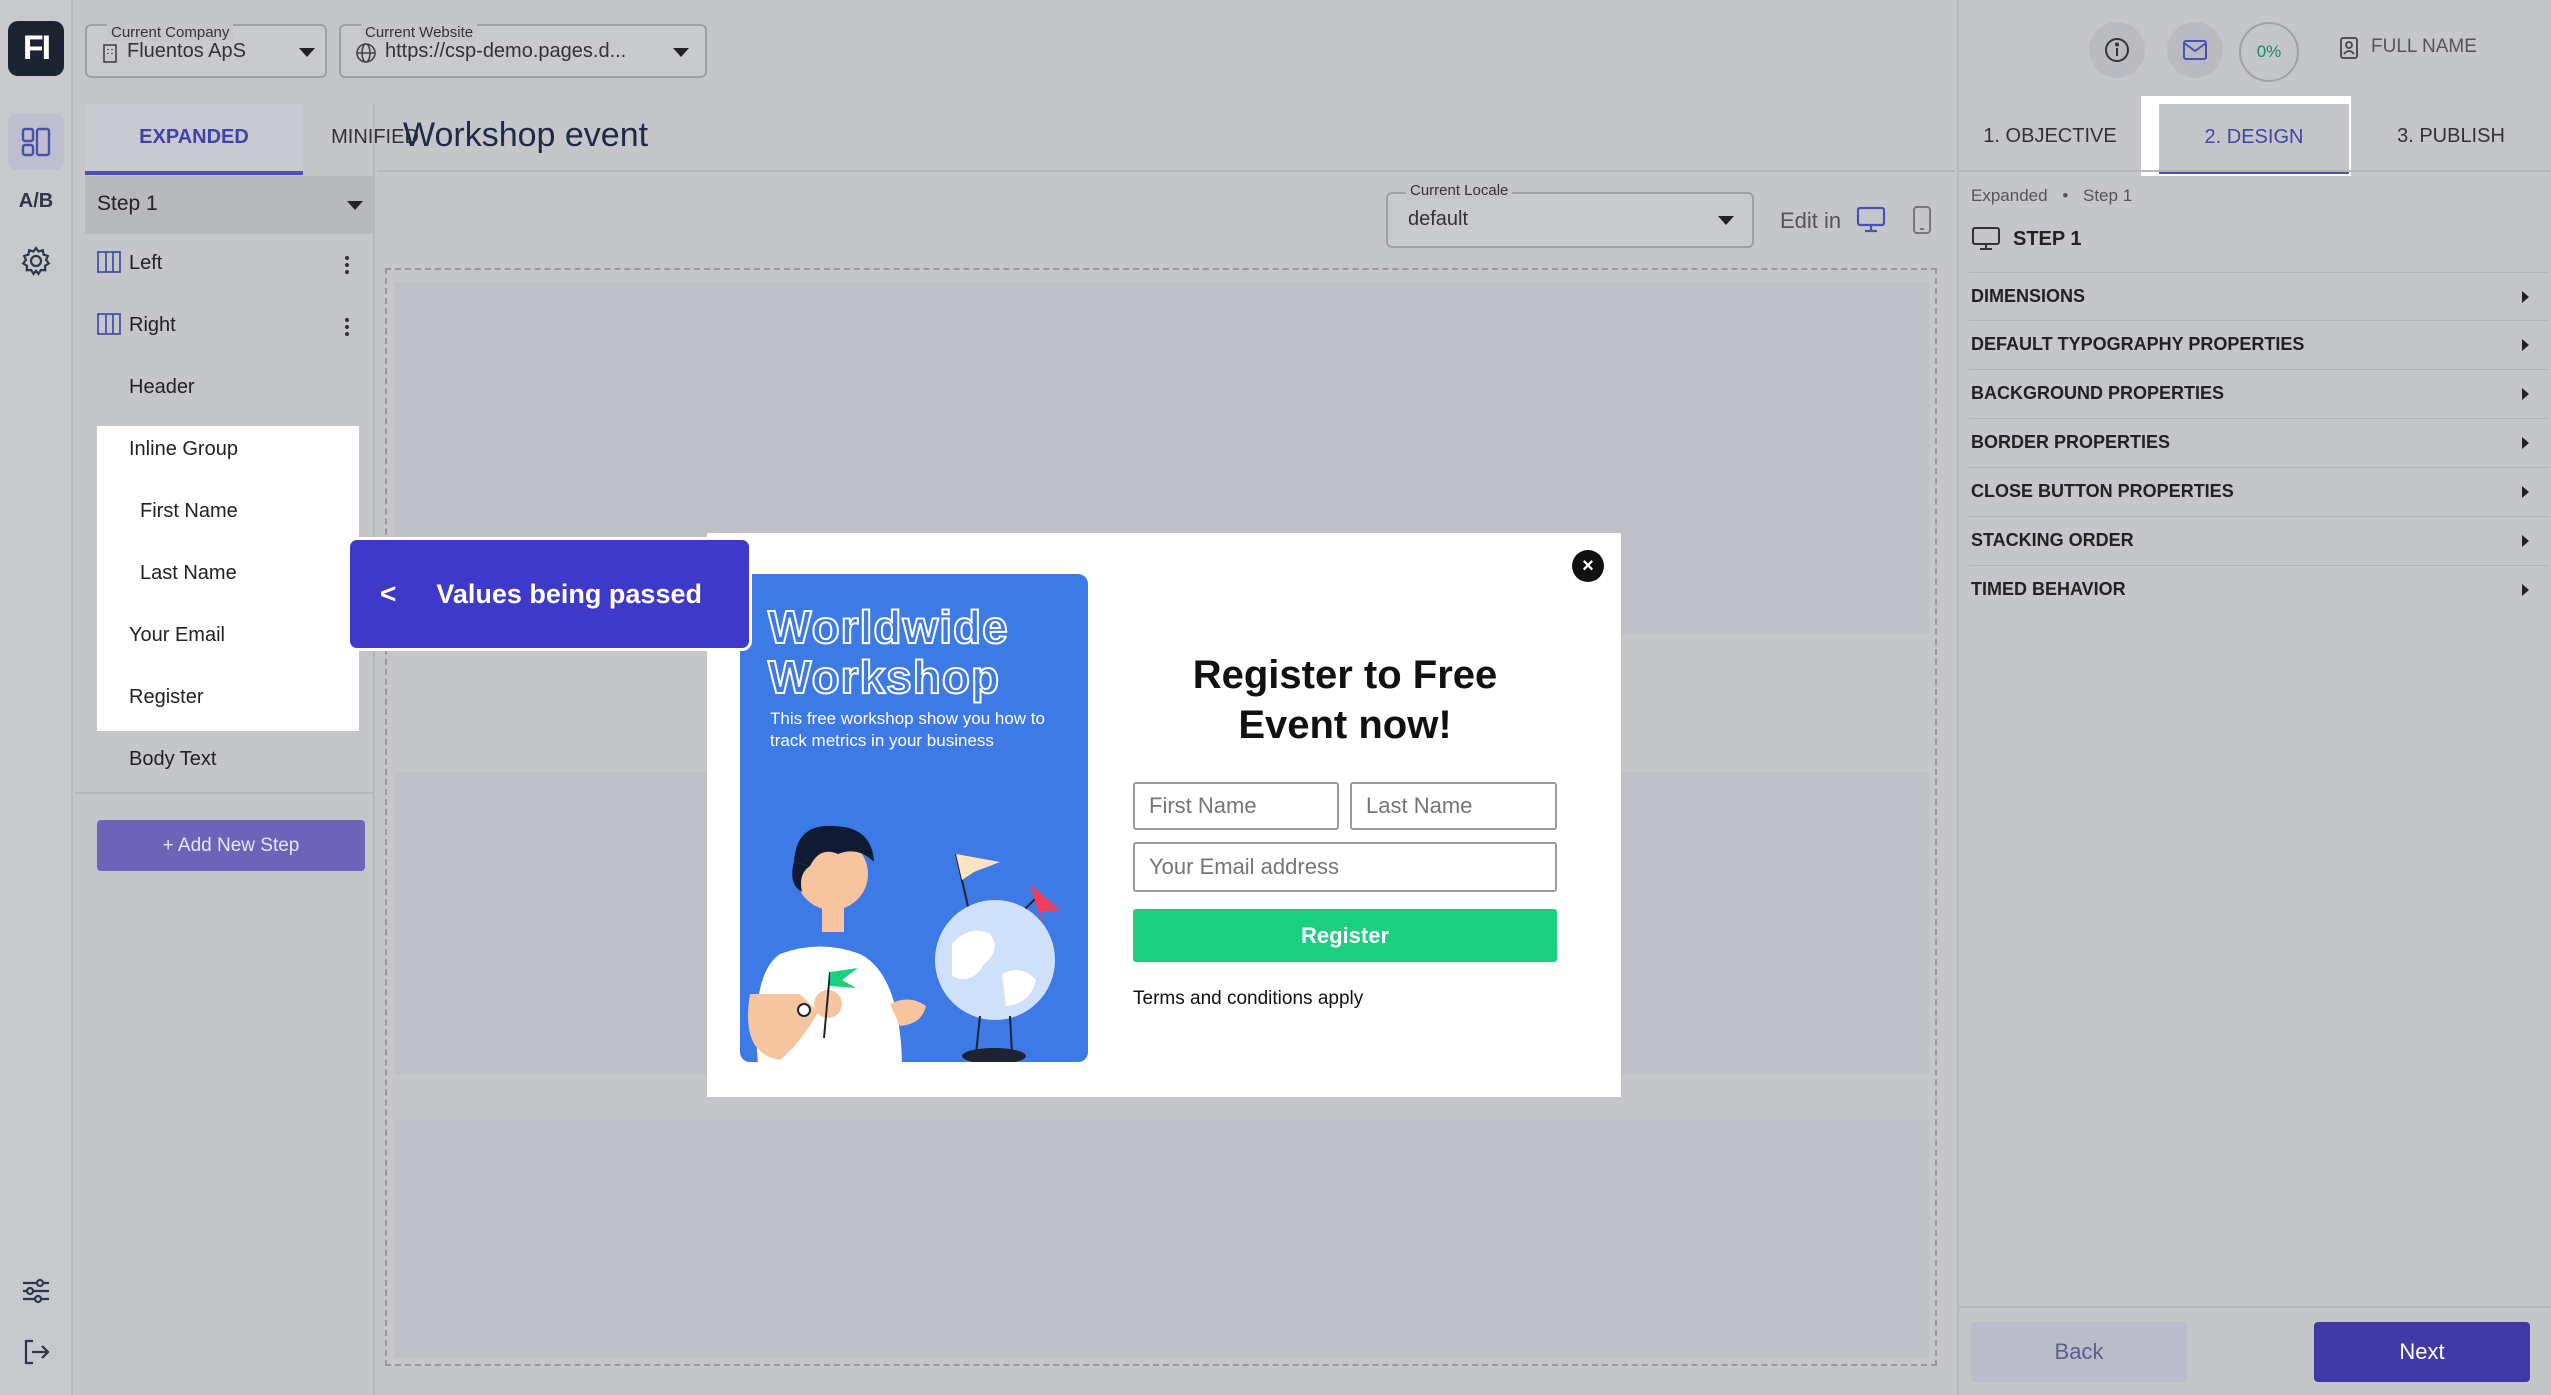 The height and width of the screenshot is (1395, 2551). What do you see at coordinates (1345, 935) in the screenshot?
I see `register-button: Register` at bounding box center [1345, 935].